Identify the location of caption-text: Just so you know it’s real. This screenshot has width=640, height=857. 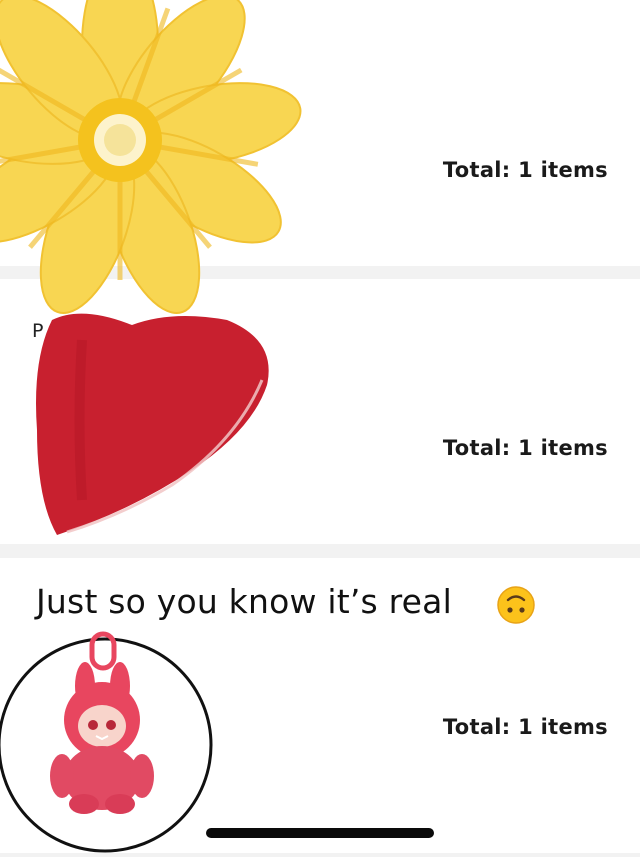
(244, 601).